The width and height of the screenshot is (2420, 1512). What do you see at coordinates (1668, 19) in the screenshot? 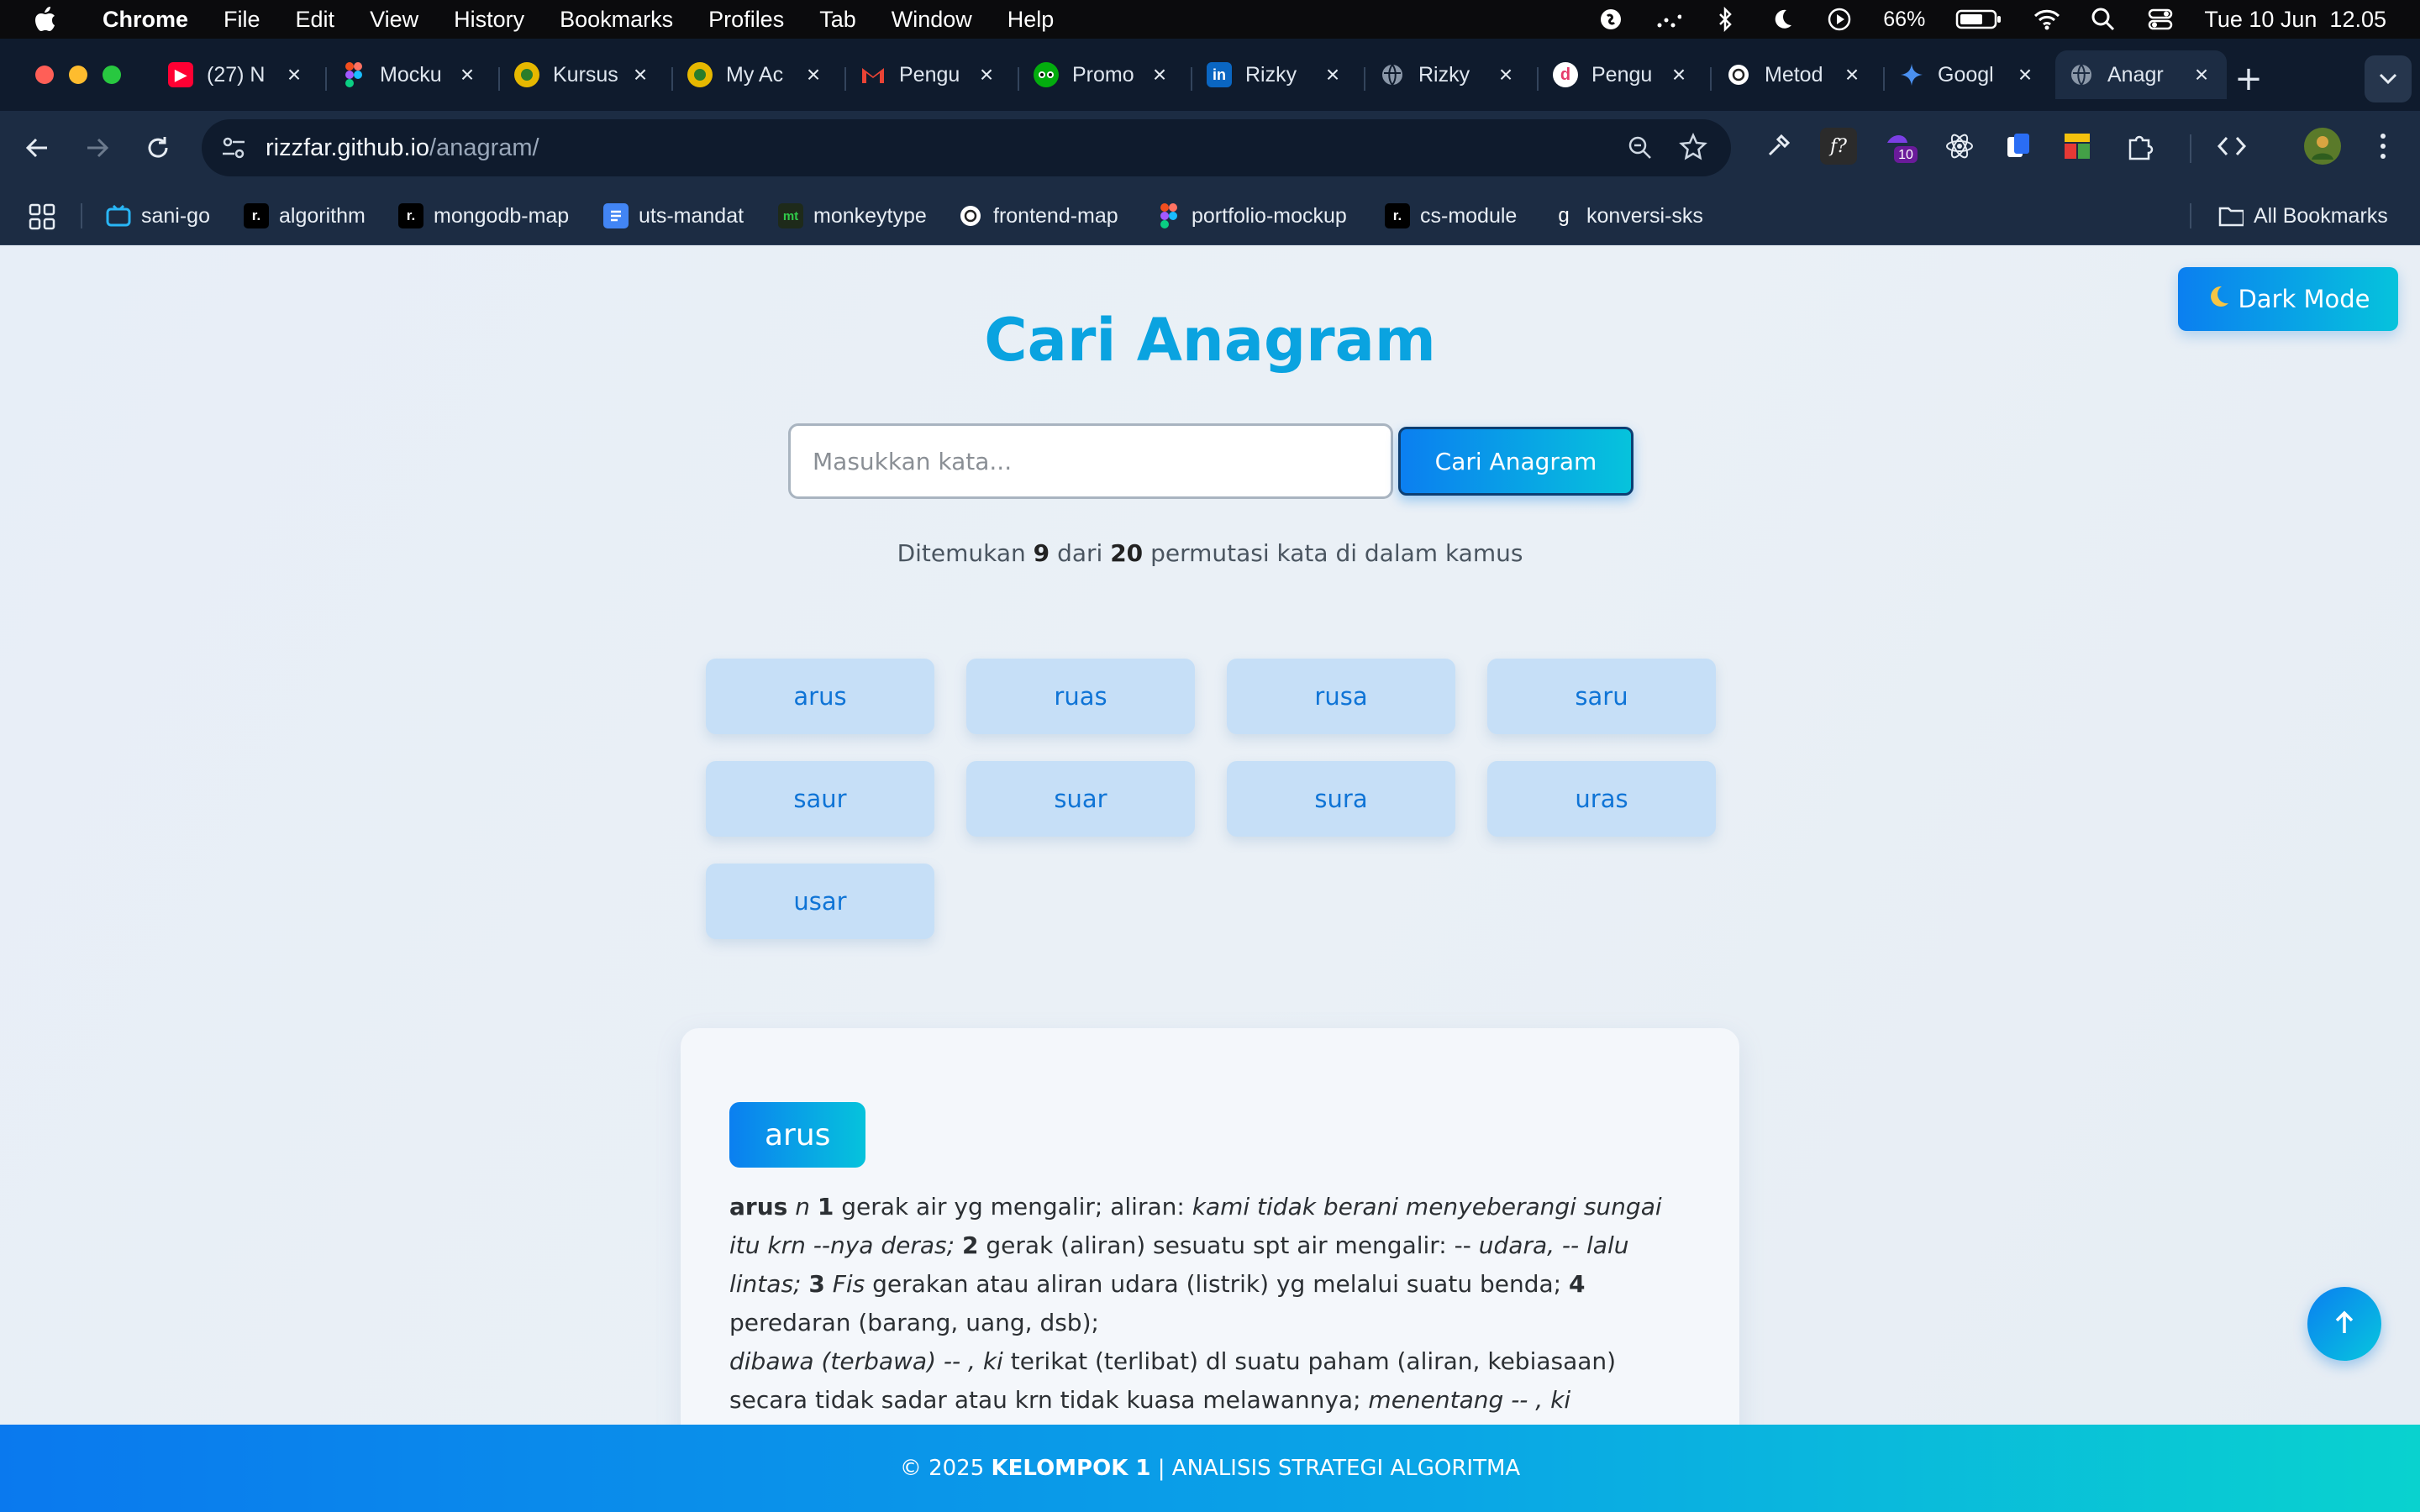
I see `activity-dots-icon` at bounding box center [1668, 19].